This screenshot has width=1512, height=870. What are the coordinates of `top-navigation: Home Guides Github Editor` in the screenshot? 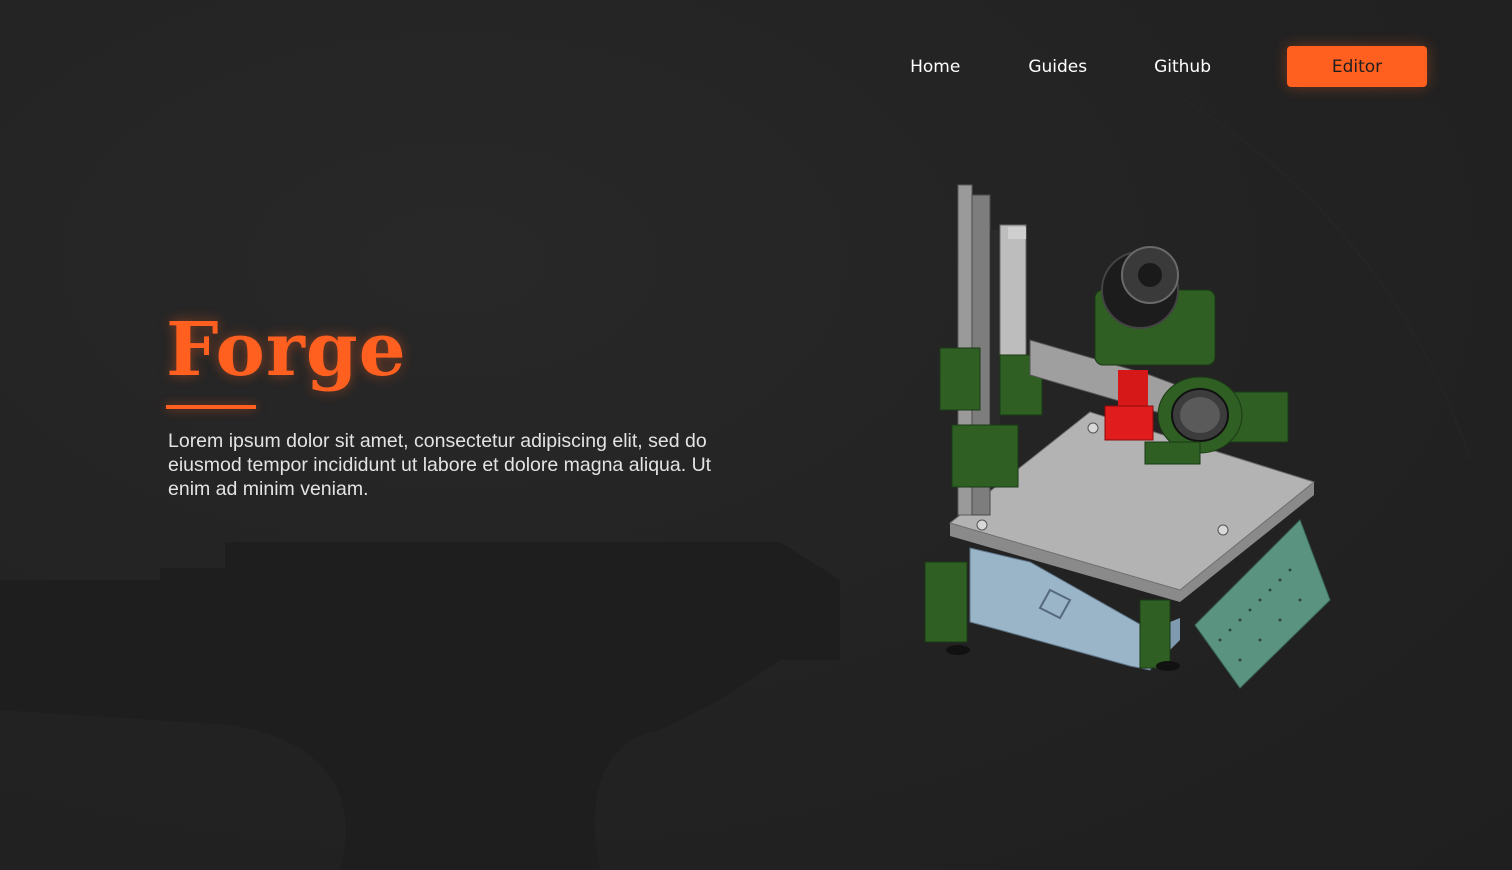 It's located at (1168, 66).